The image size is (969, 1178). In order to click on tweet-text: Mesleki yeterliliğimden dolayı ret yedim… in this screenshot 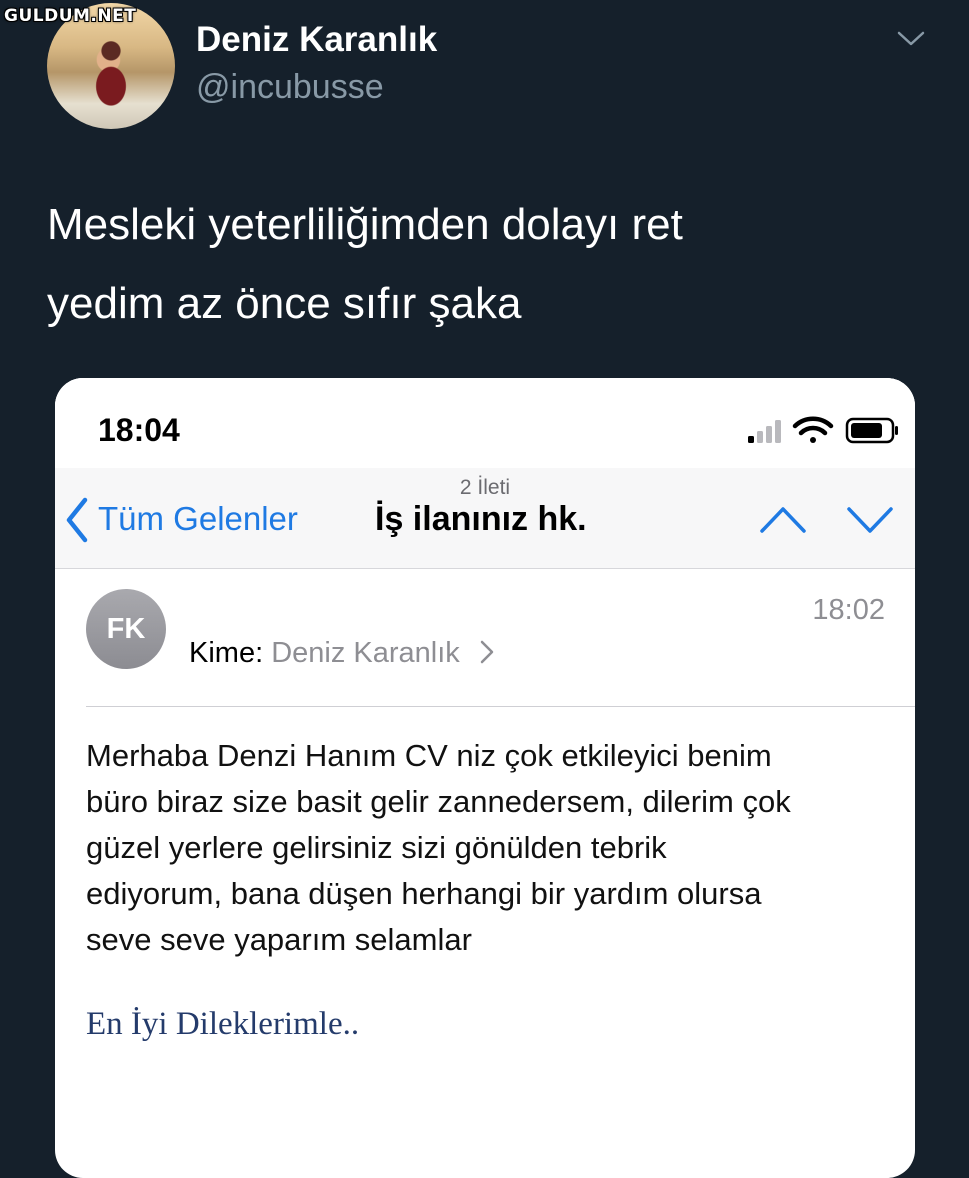, I will do `click(457, 264)`.